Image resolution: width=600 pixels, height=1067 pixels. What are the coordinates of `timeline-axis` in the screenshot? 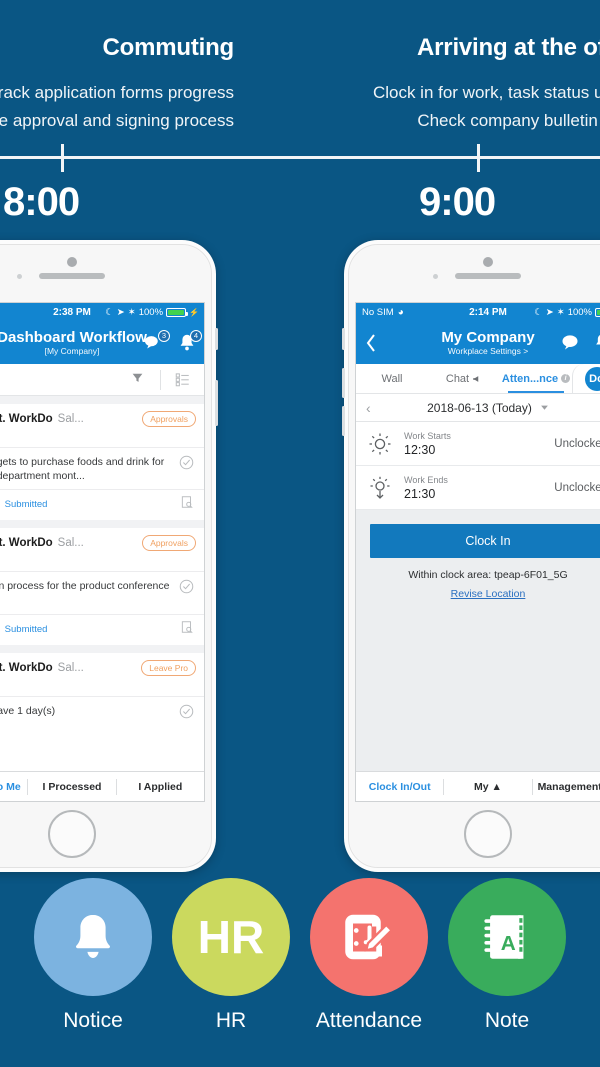 It's located at (300, 157).